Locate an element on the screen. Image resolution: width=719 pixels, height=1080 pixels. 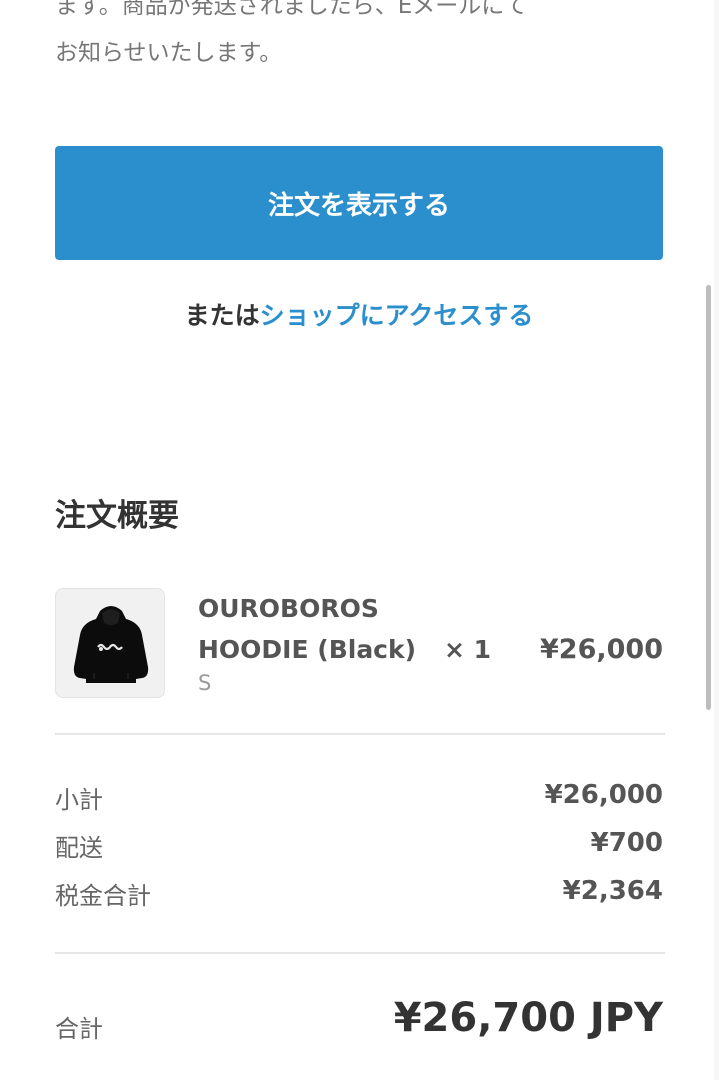
total-value: ¥26,700 JPY is located at coordinates (528, 1018).